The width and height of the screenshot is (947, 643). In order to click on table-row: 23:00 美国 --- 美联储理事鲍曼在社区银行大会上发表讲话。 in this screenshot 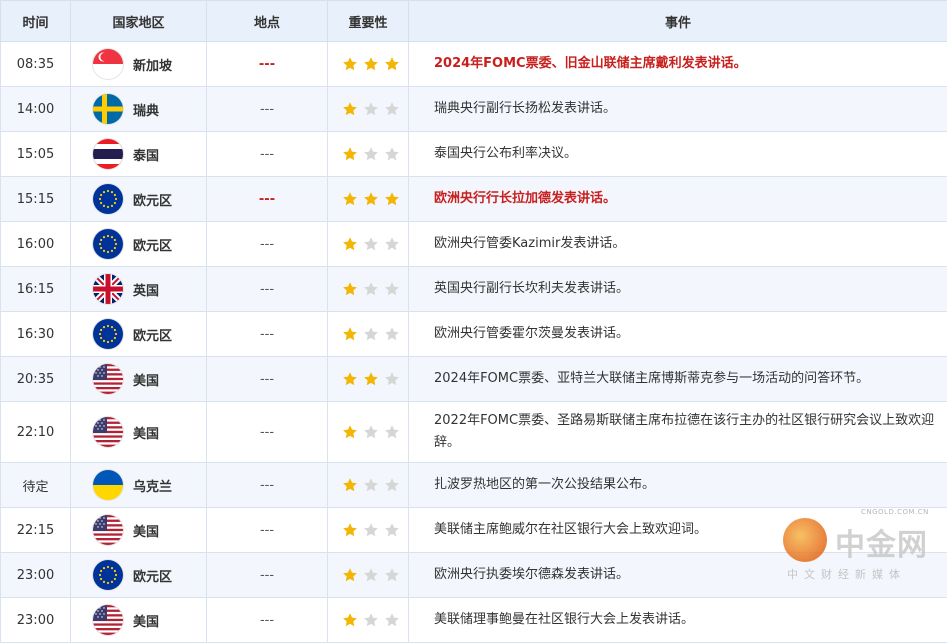, I will do `click(474, 620)`.